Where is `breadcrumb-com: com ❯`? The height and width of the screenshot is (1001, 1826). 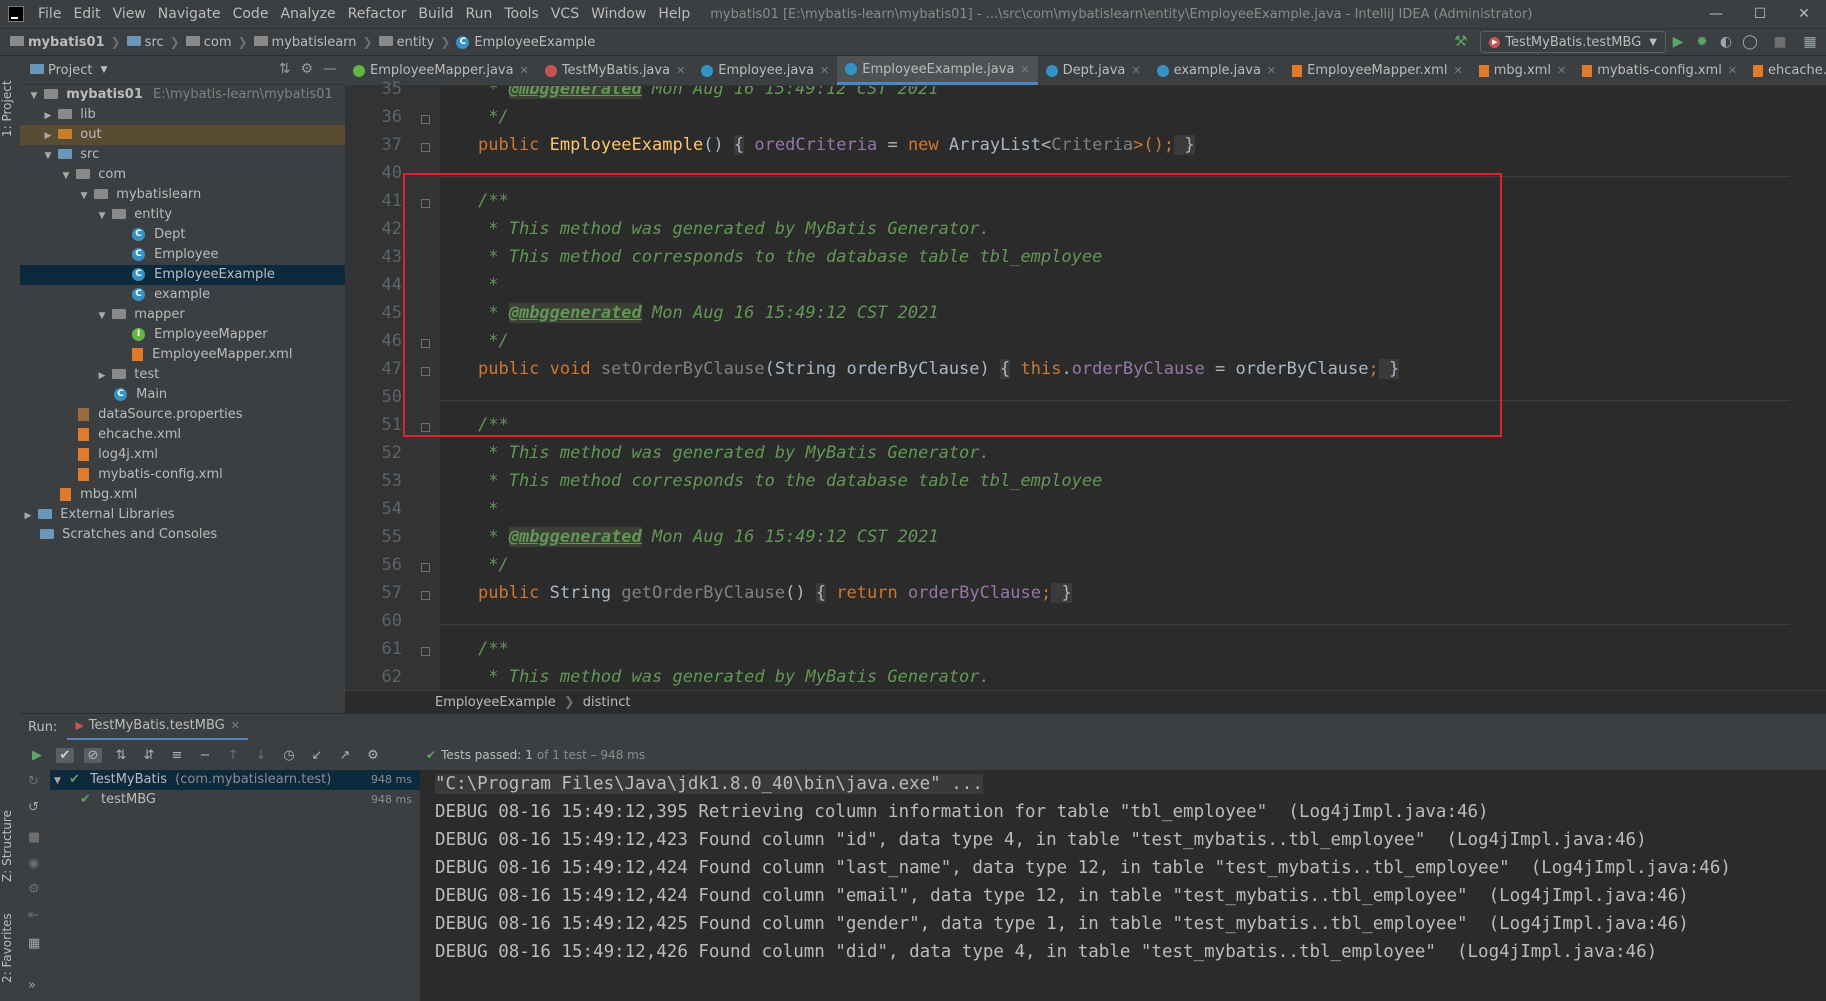 breadcrumb-com: com ❯ is located at coordinates (219, 42).